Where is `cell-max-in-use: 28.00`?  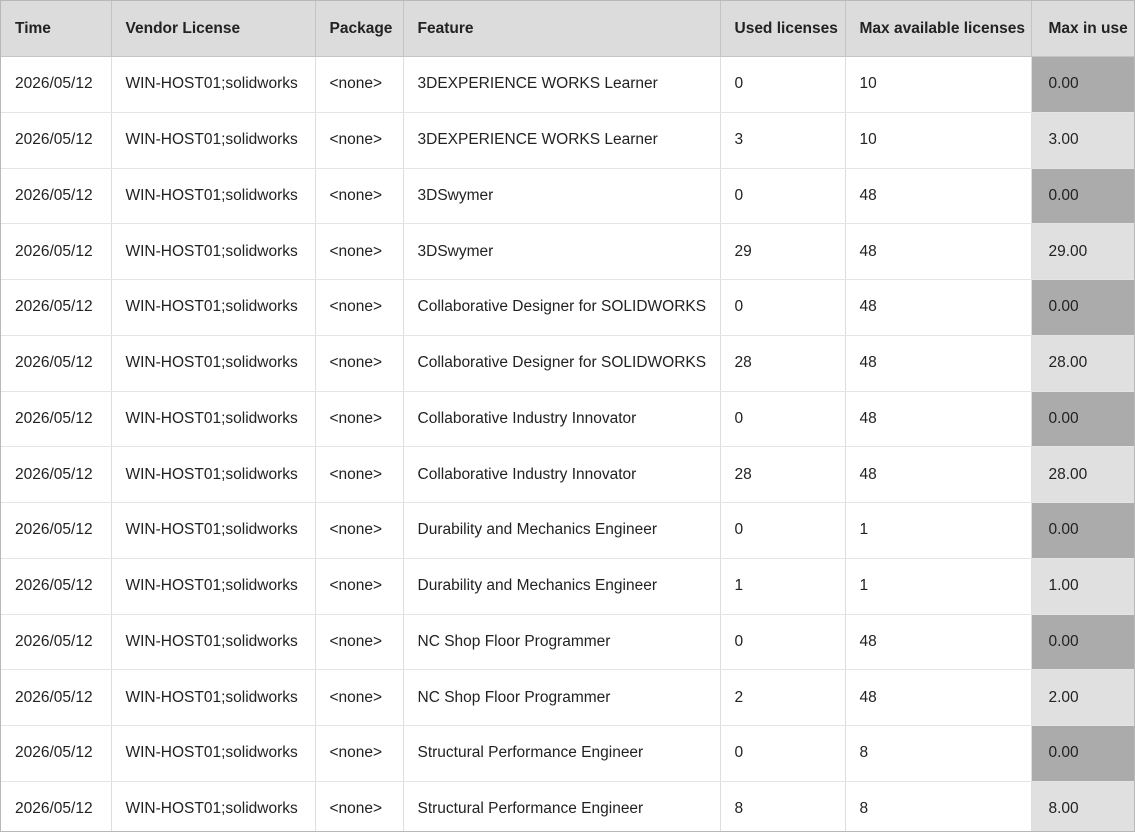
cell-max-in-use: 28.00 is located at coordinates (1082, 363).